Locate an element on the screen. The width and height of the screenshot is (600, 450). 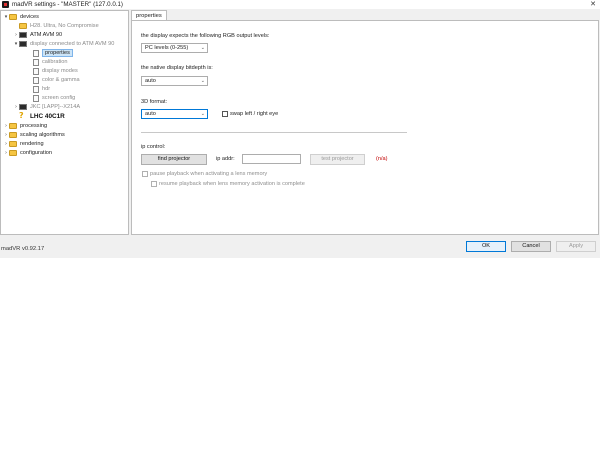
tree-item: display modes is located at coordinates (52, 71).